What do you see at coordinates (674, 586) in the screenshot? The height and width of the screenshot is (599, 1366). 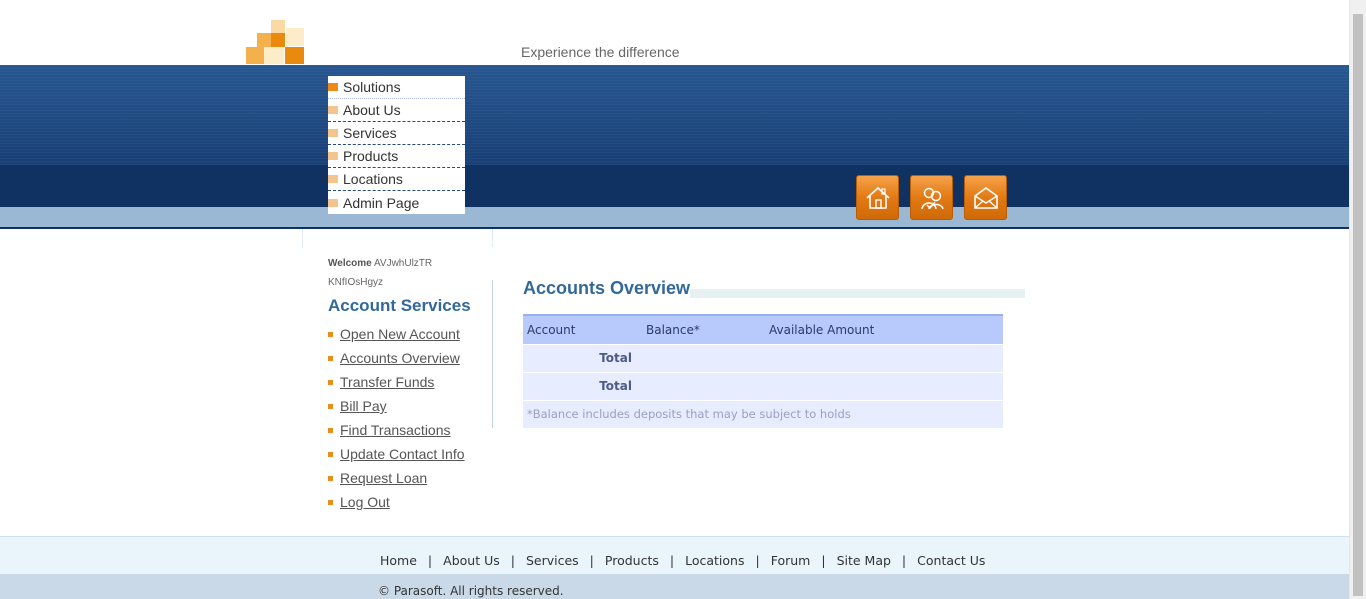 I see `footer-bottom-bar` at bounding box center [674, 586].